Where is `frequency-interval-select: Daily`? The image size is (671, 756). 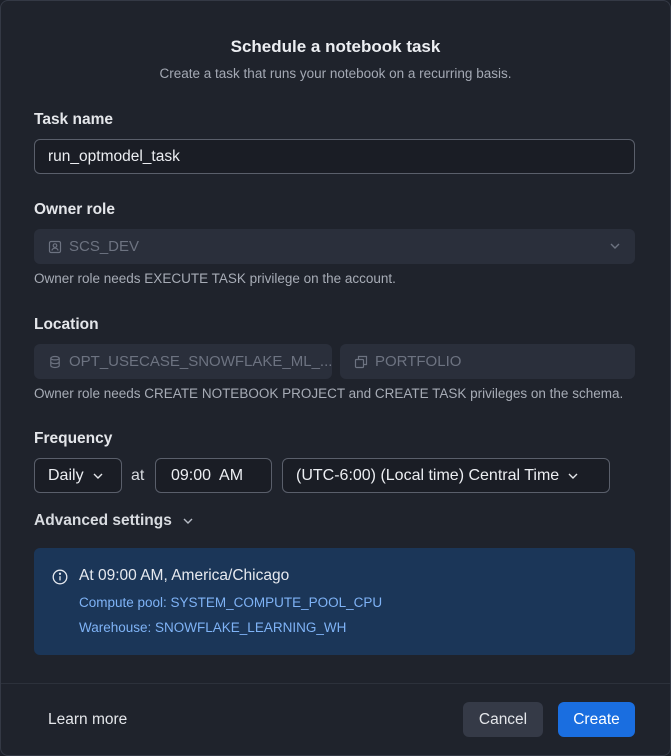 frequency-interval-select: Daily is located at coordinates (78, 475).